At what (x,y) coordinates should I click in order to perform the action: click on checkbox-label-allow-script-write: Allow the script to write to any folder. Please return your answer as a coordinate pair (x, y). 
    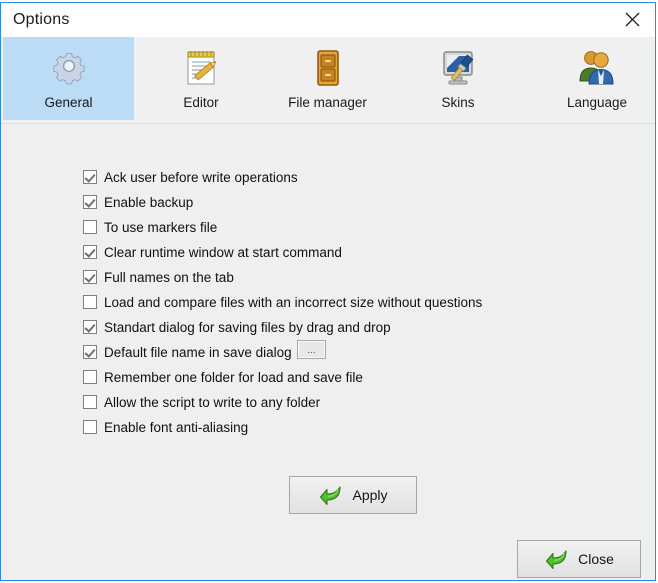
    Looking at the image, I should click on (212, 402).